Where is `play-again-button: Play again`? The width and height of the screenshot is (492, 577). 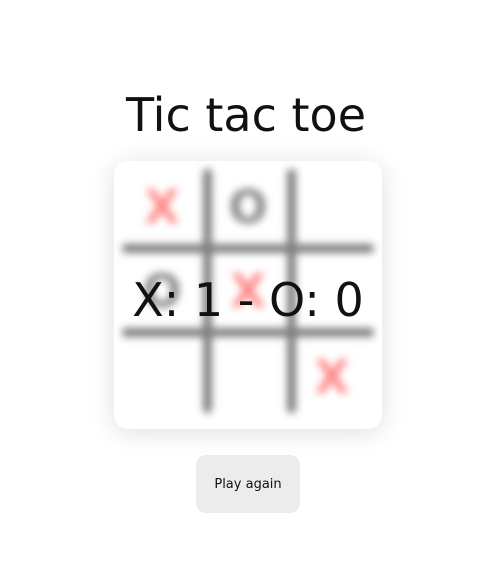
play-again-button: Play again is located at coordinates (248, 484).